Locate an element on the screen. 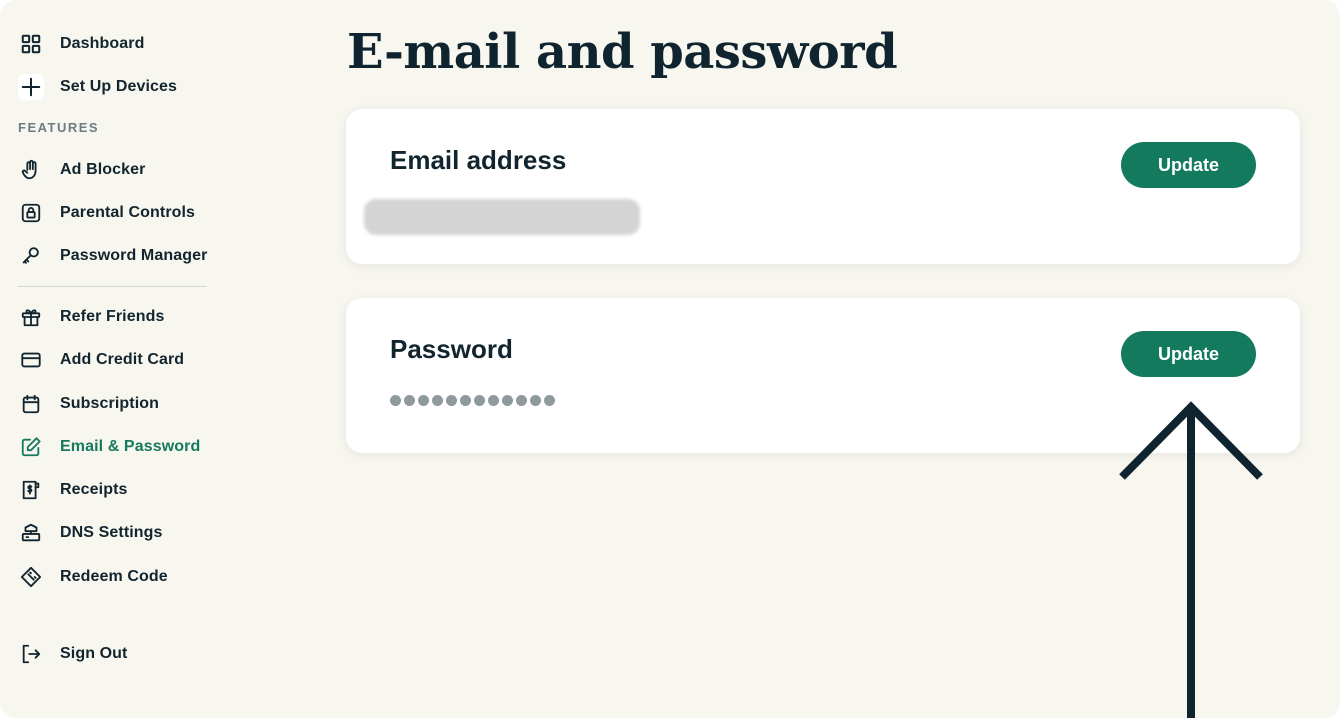 This screenshot has height=718, width=1340. sidebar-item-subscription: Subscription is located at coordinates (118, 404).